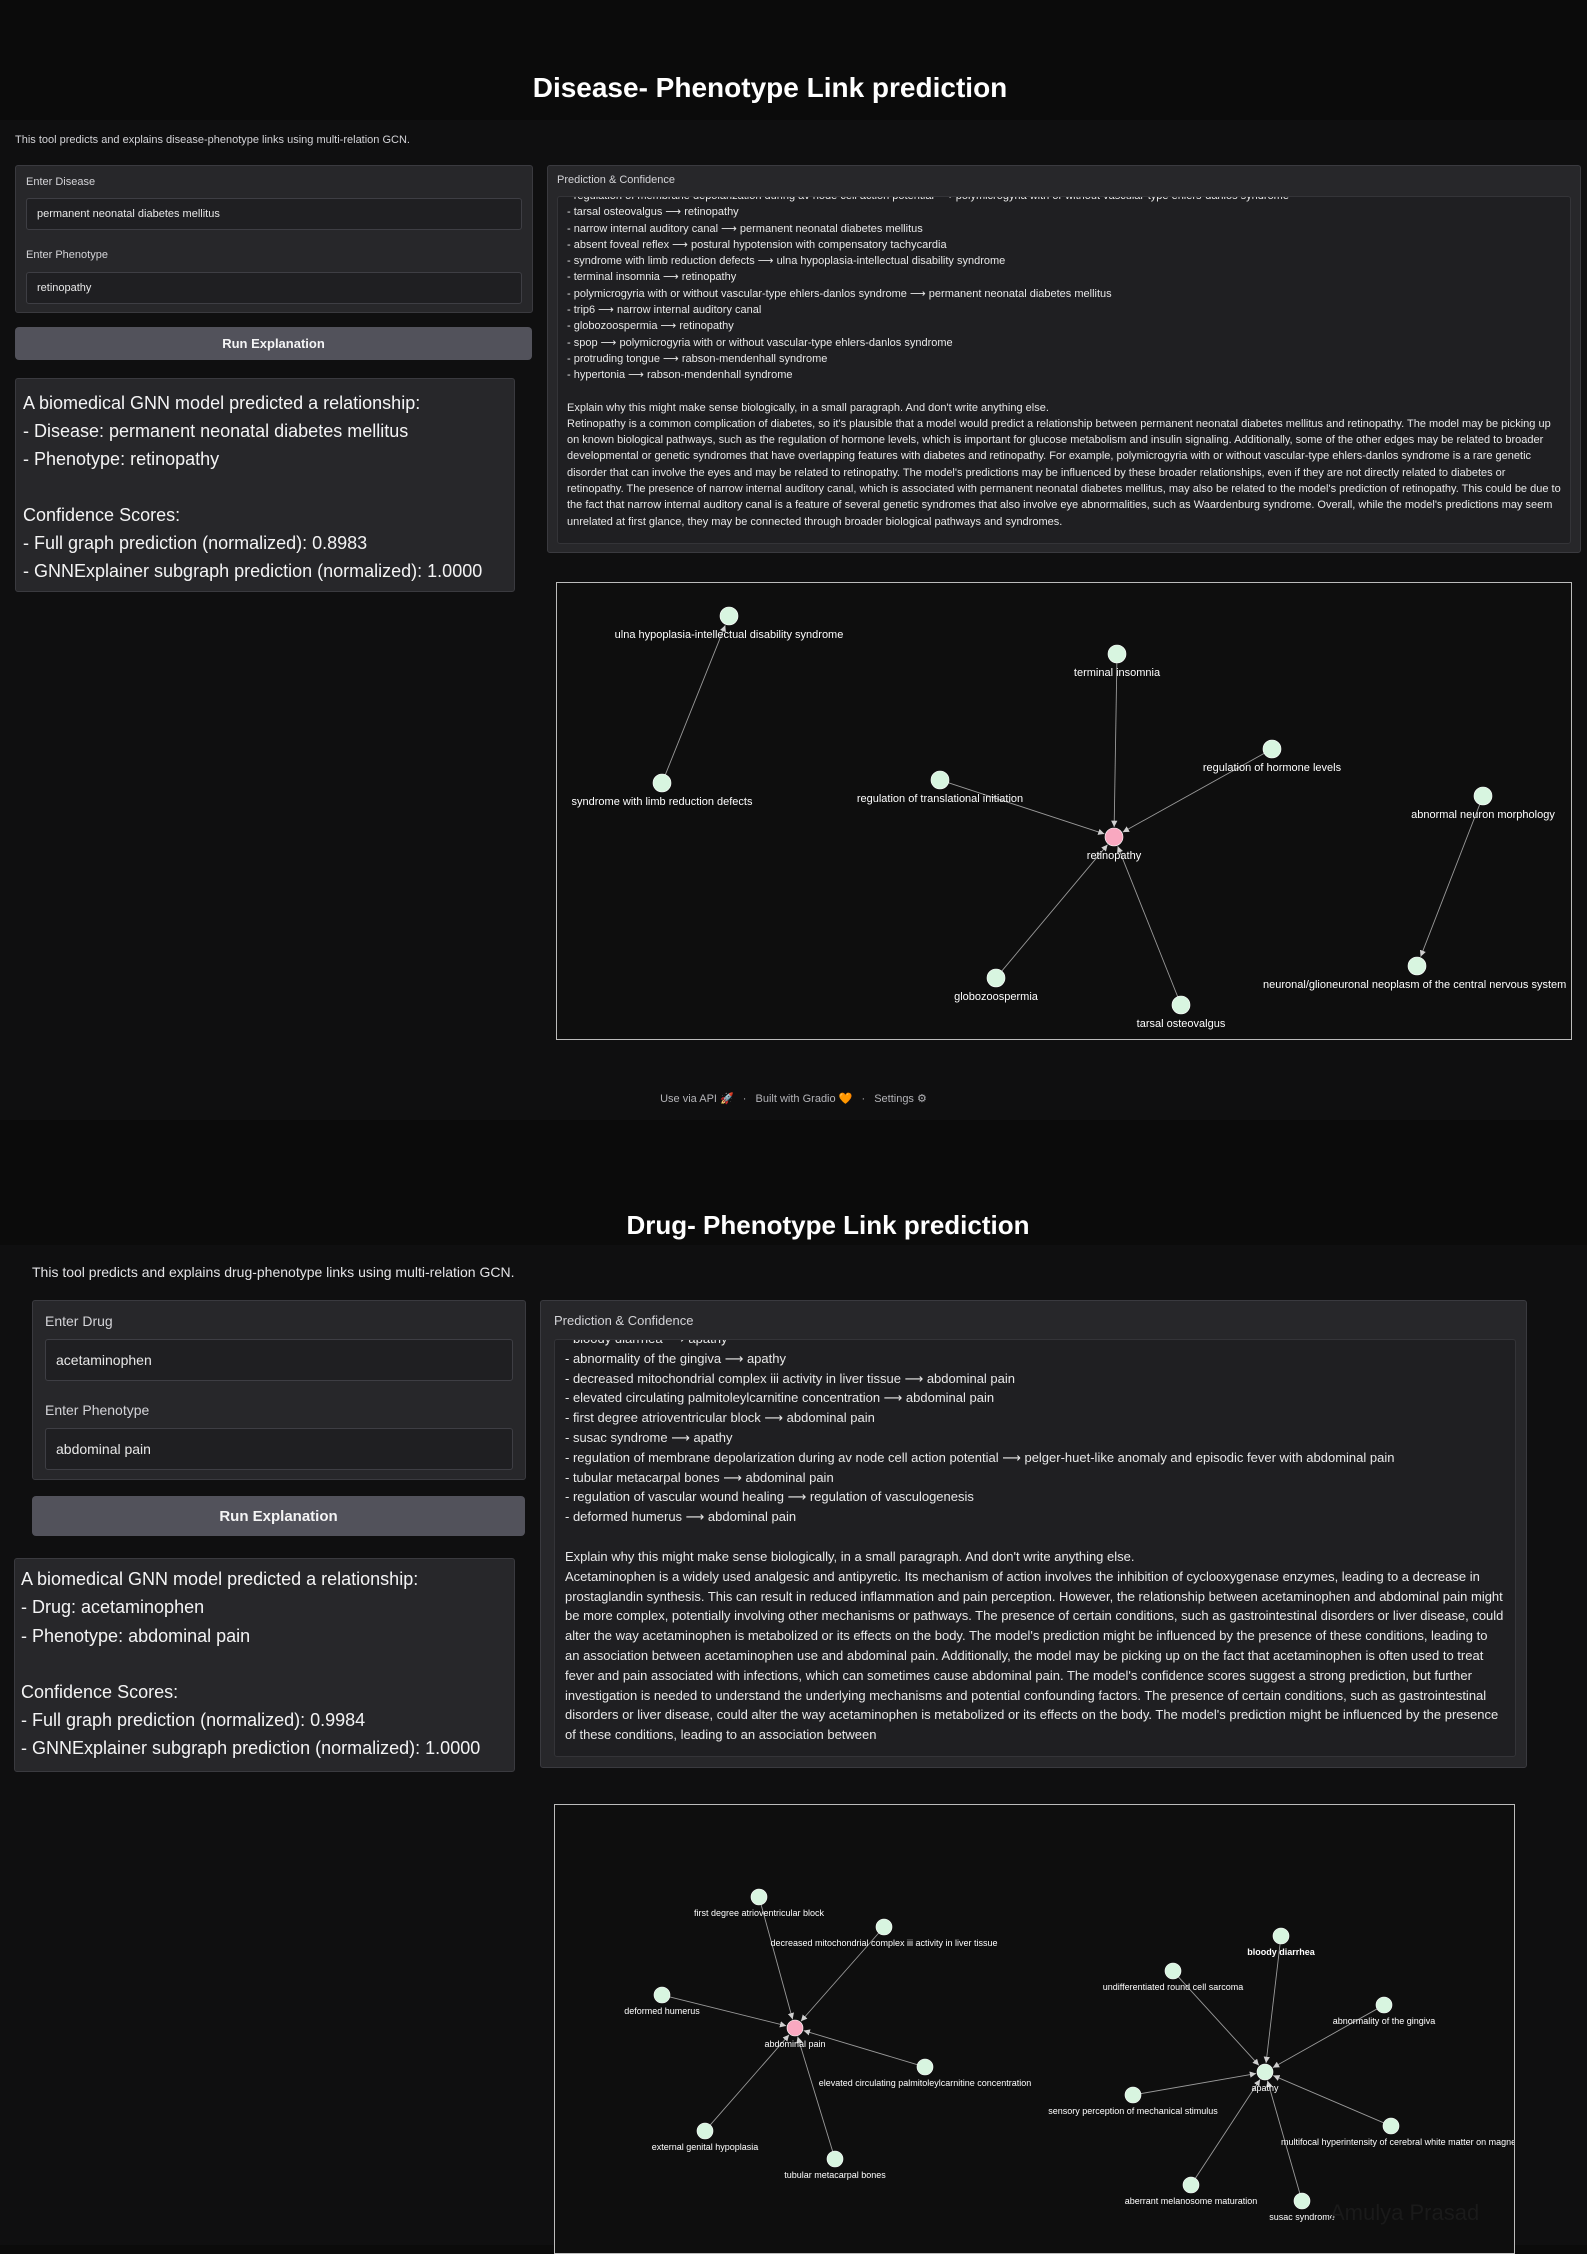 The image size is (1587, 2254). Describe the element at coordinates (759, 1913) in the screenshot. I see `graph-node-label: first degree atrioventricular block` at that location.